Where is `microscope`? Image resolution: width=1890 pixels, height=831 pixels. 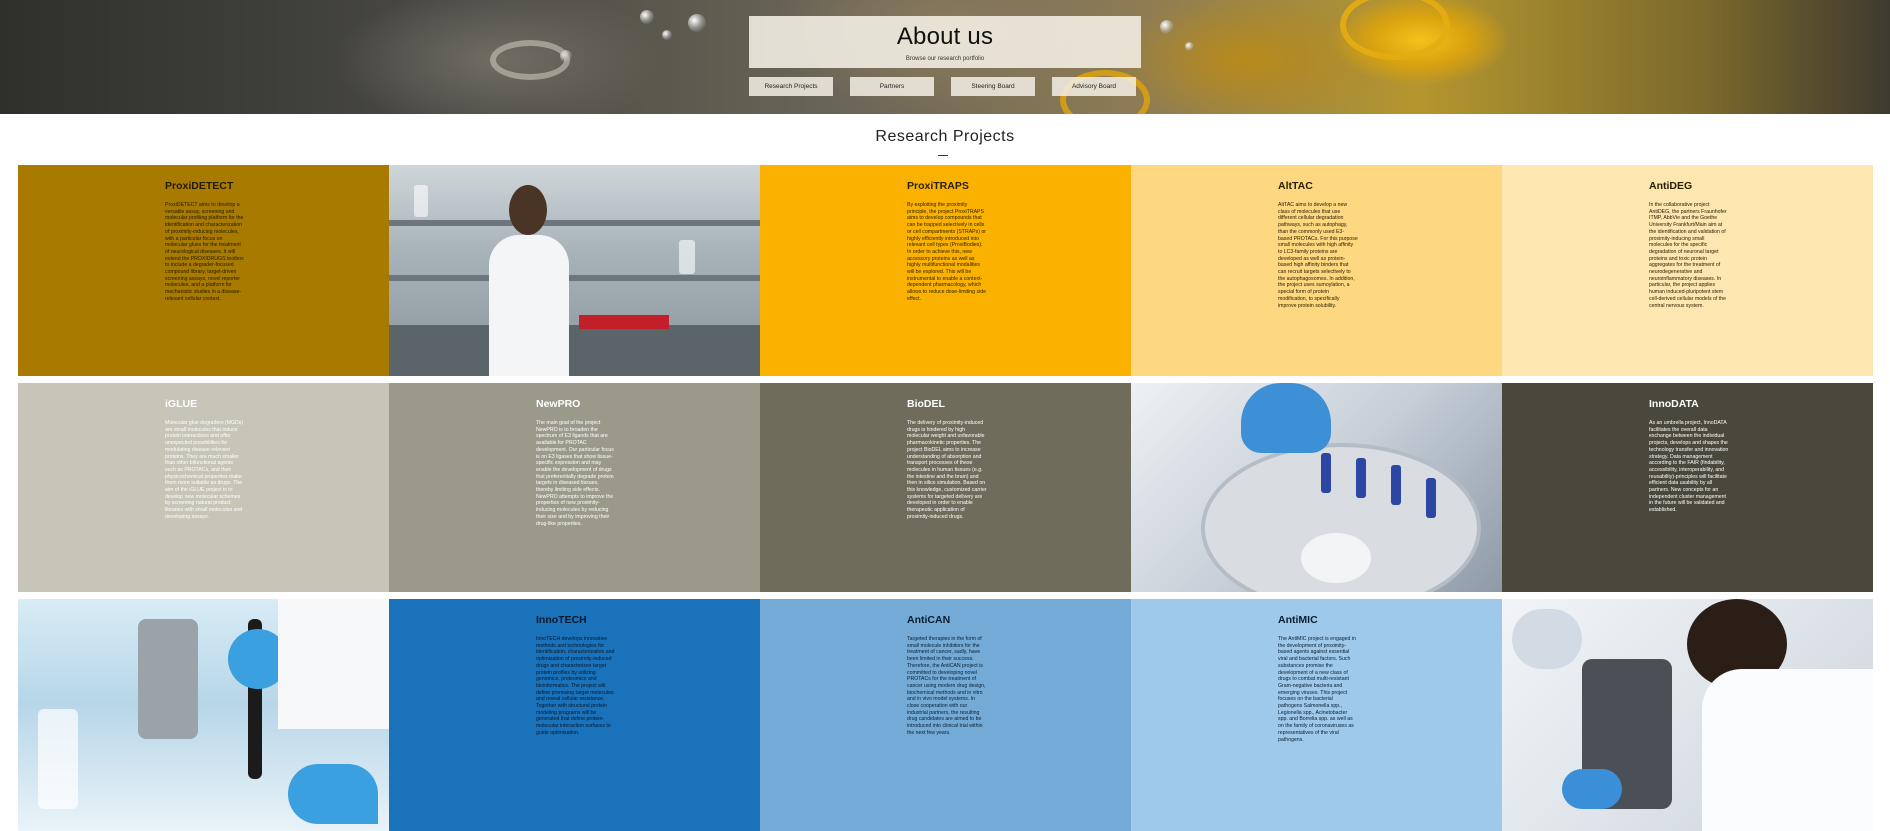
microscope is located at coordinates (168, 679).